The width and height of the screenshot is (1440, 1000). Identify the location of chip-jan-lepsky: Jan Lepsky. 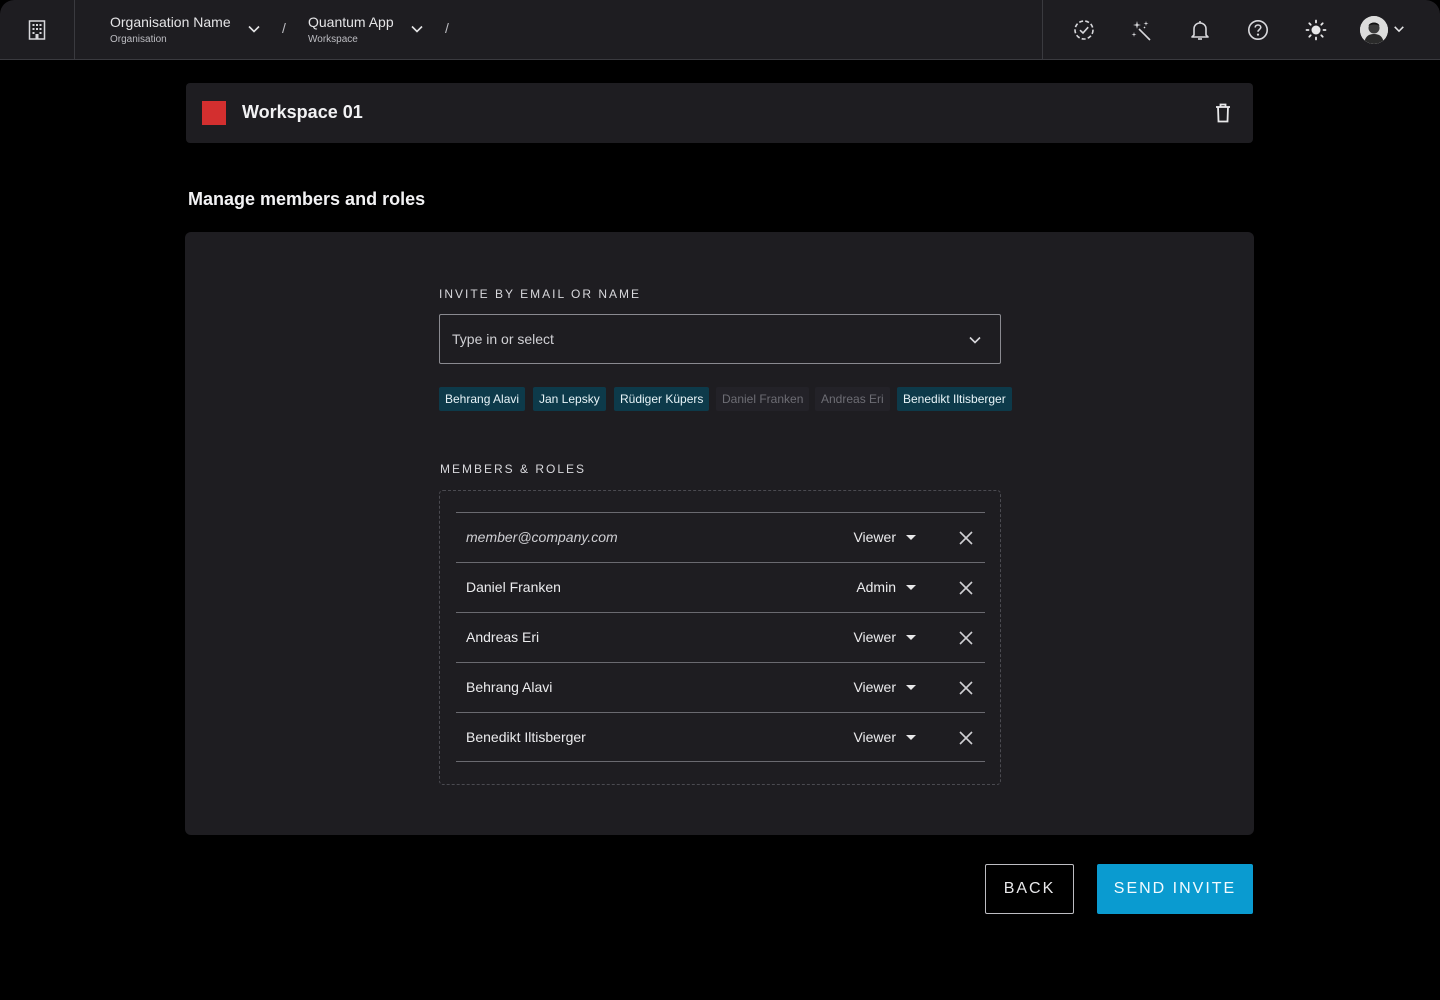
(569, 399).